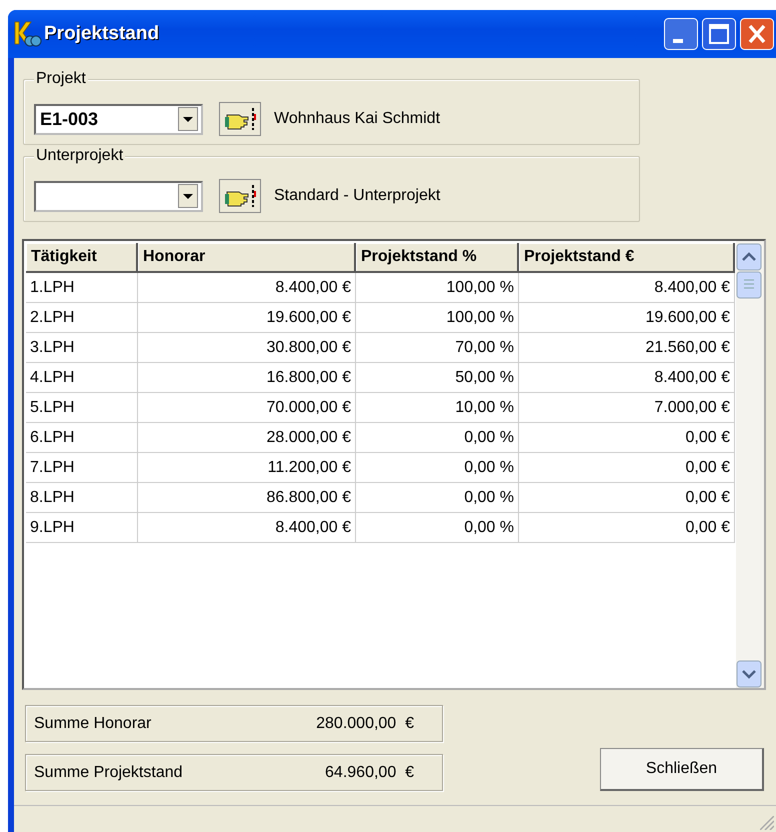 The width and height of the screenshot is (776, 832). I want to click on table-cell: 70.000,00 €, so click(247, 408).